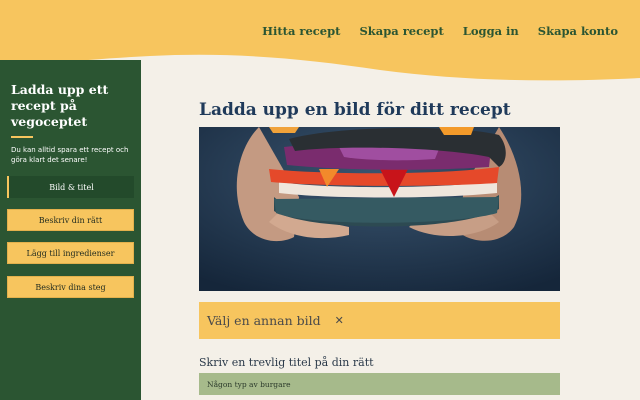 The height and width of the screenshot is (400, 640). What do you see at coordinates (70, 253) in the screenshot?
I see `step-add-ingredients: Lägg till ingredienser` at bounding box center [70, 253].